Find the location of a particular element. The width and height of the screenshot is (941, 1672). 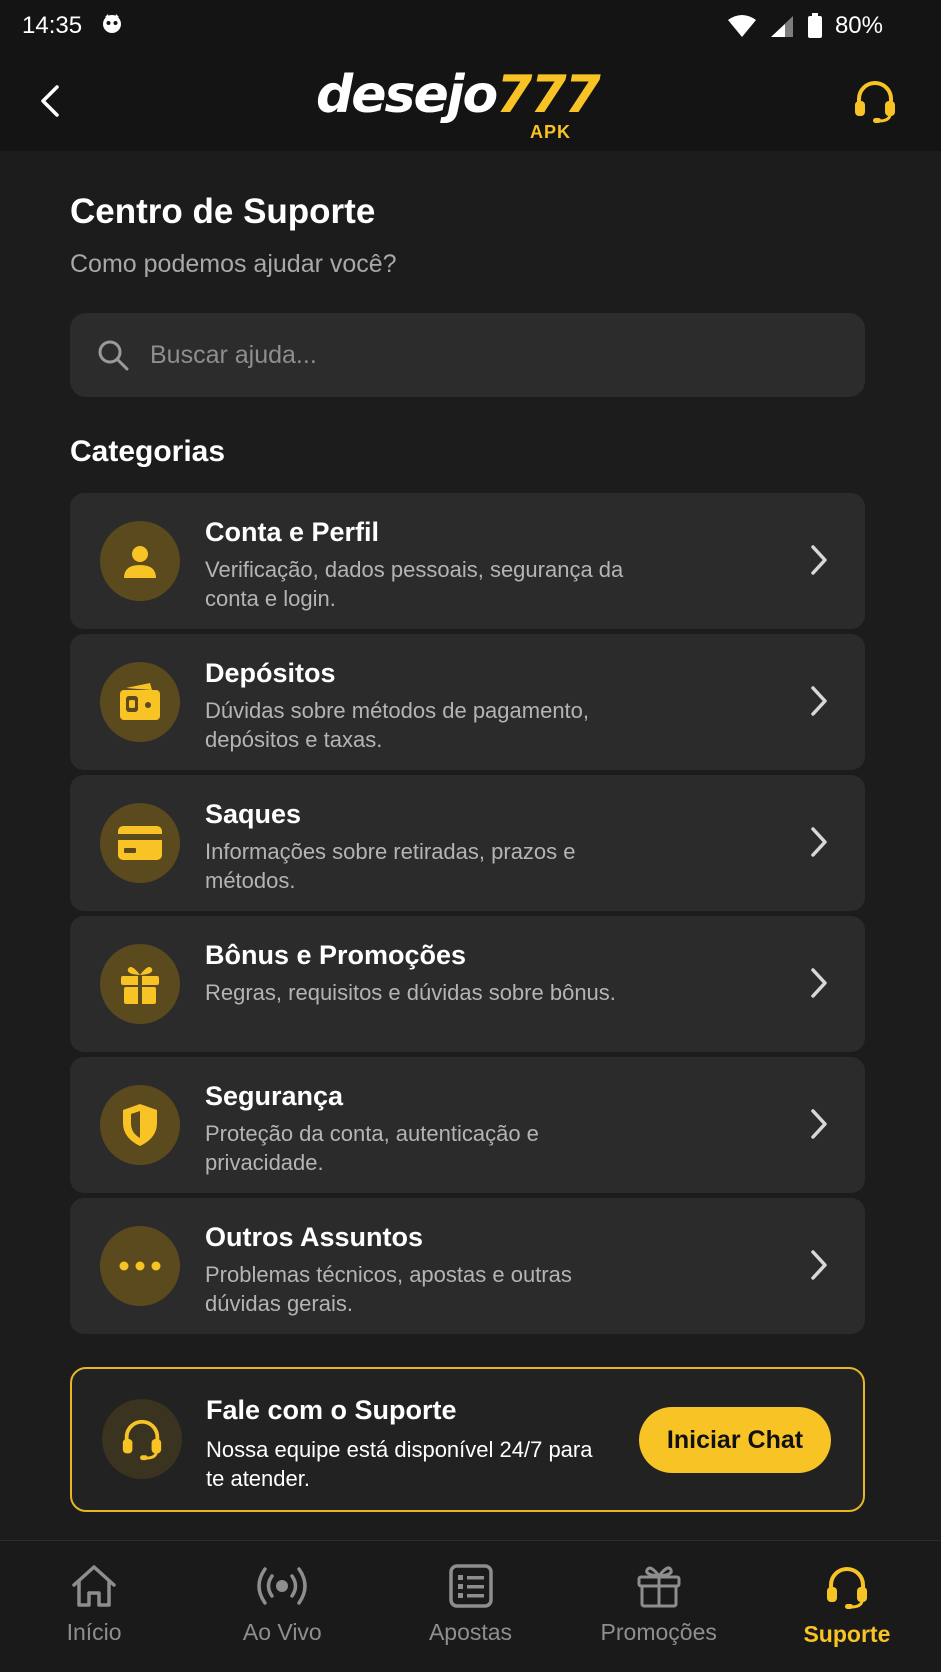

nav-label: Suporte is located at coordinates (847, 1634).